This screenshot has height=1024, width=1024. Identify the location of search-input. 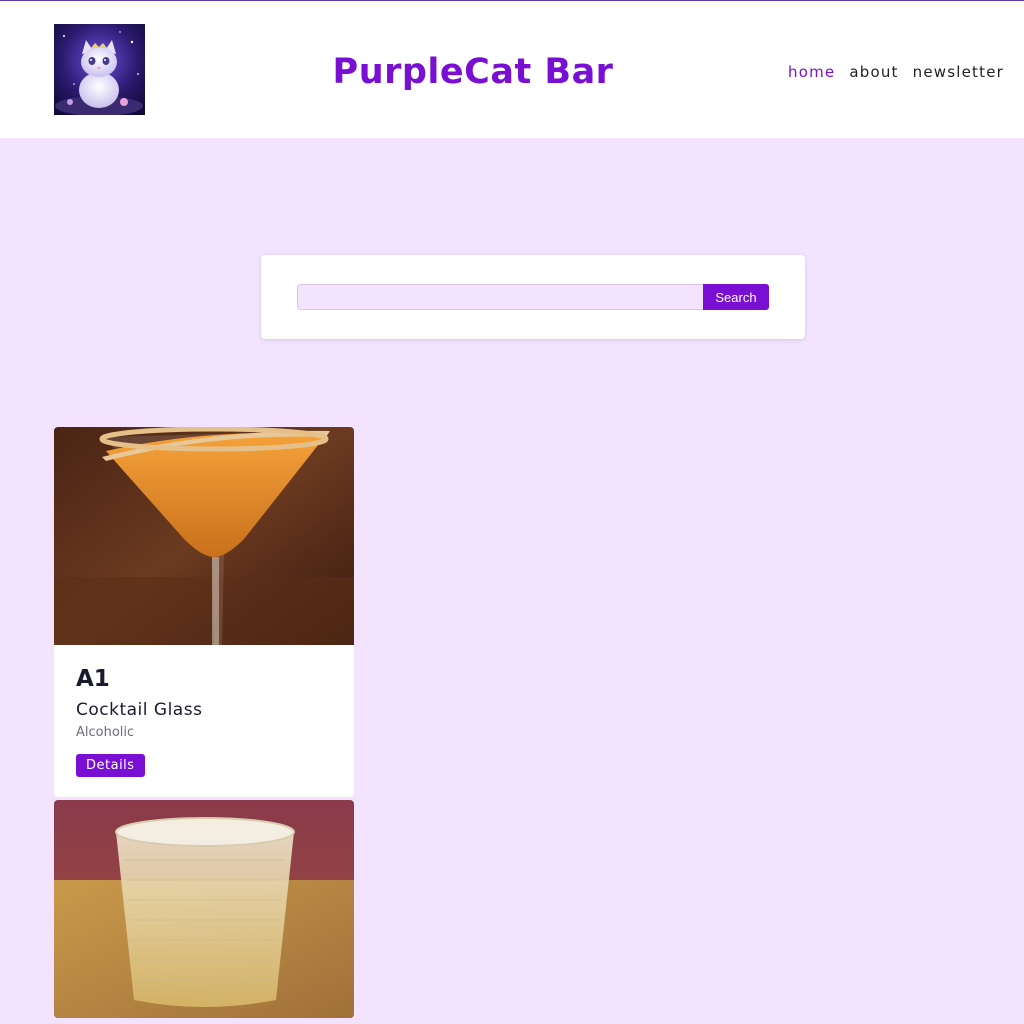
(500, 297).